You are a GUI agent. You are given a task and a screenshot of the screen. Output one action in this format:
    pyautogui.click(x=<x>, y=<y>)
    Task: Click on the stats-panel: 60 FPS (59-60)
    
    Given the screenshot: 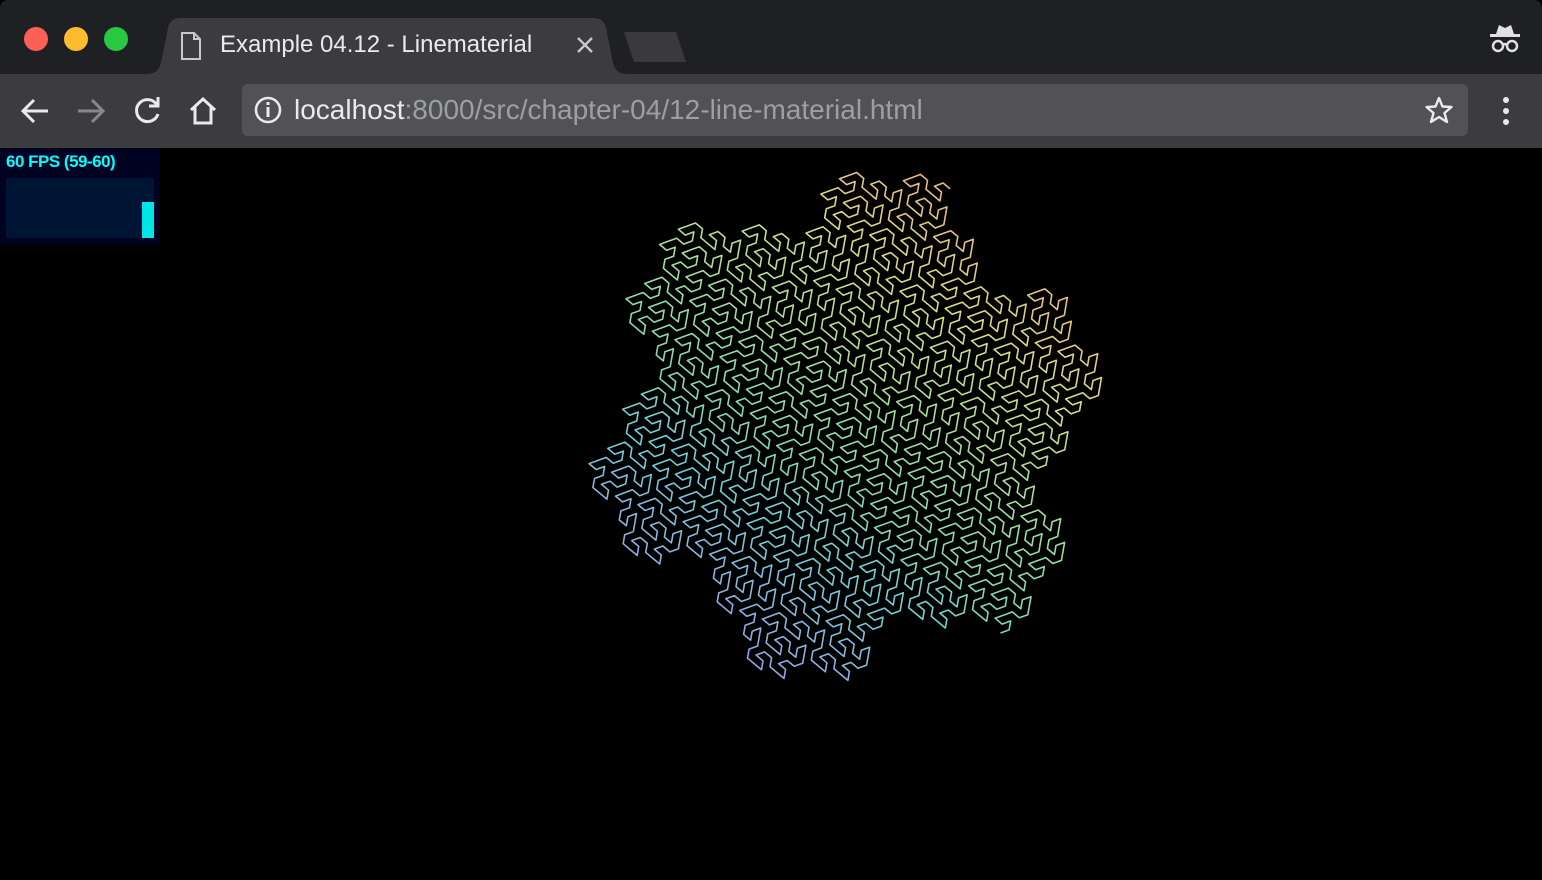 What is the action you would take?
    pyautogui.click(x=80, y=196)
    